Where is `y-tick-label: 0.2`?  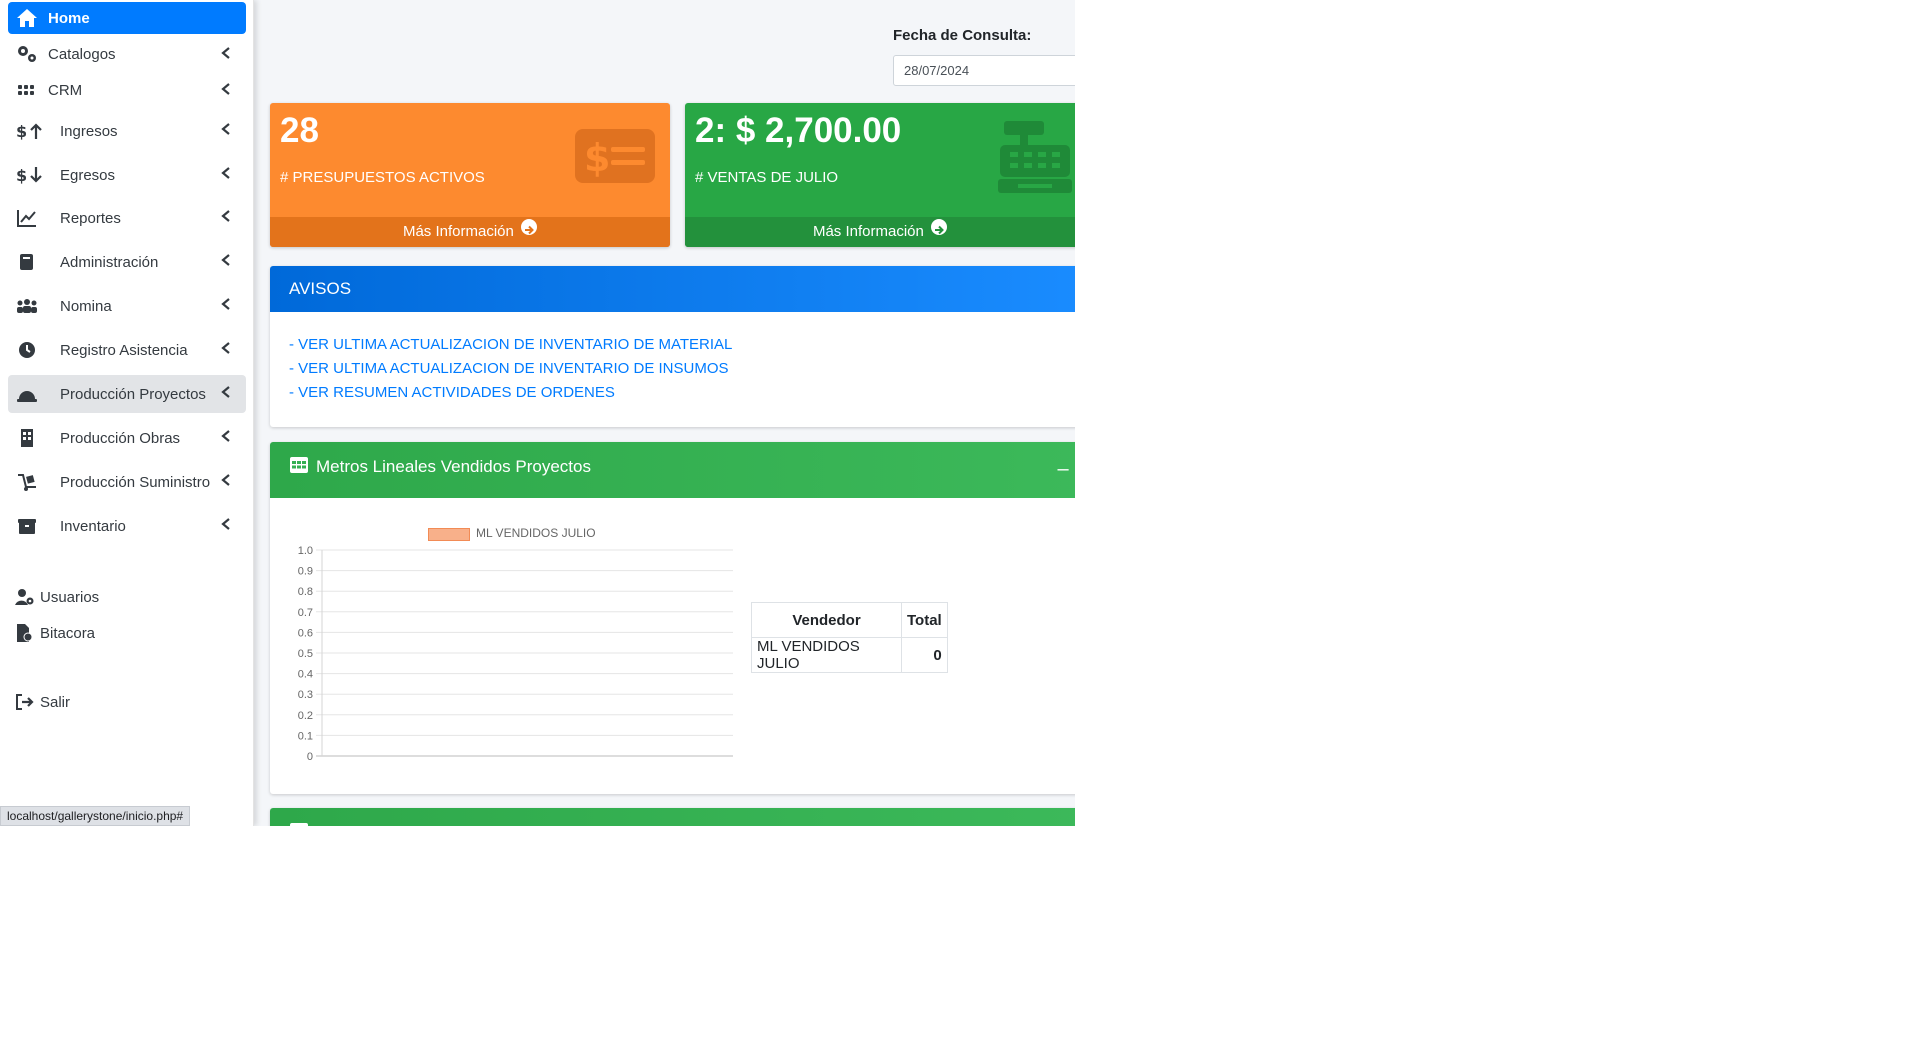
y-tick-label: 0.2 is located at coordinates (305, 716).